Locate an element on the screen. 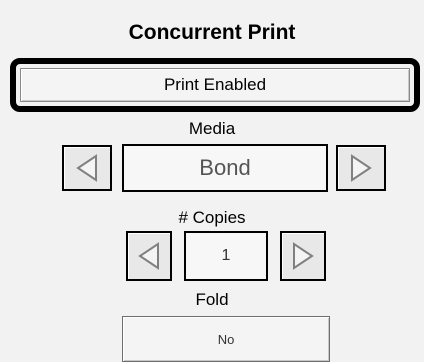  media-next-button is located at coordinates (361, 168).